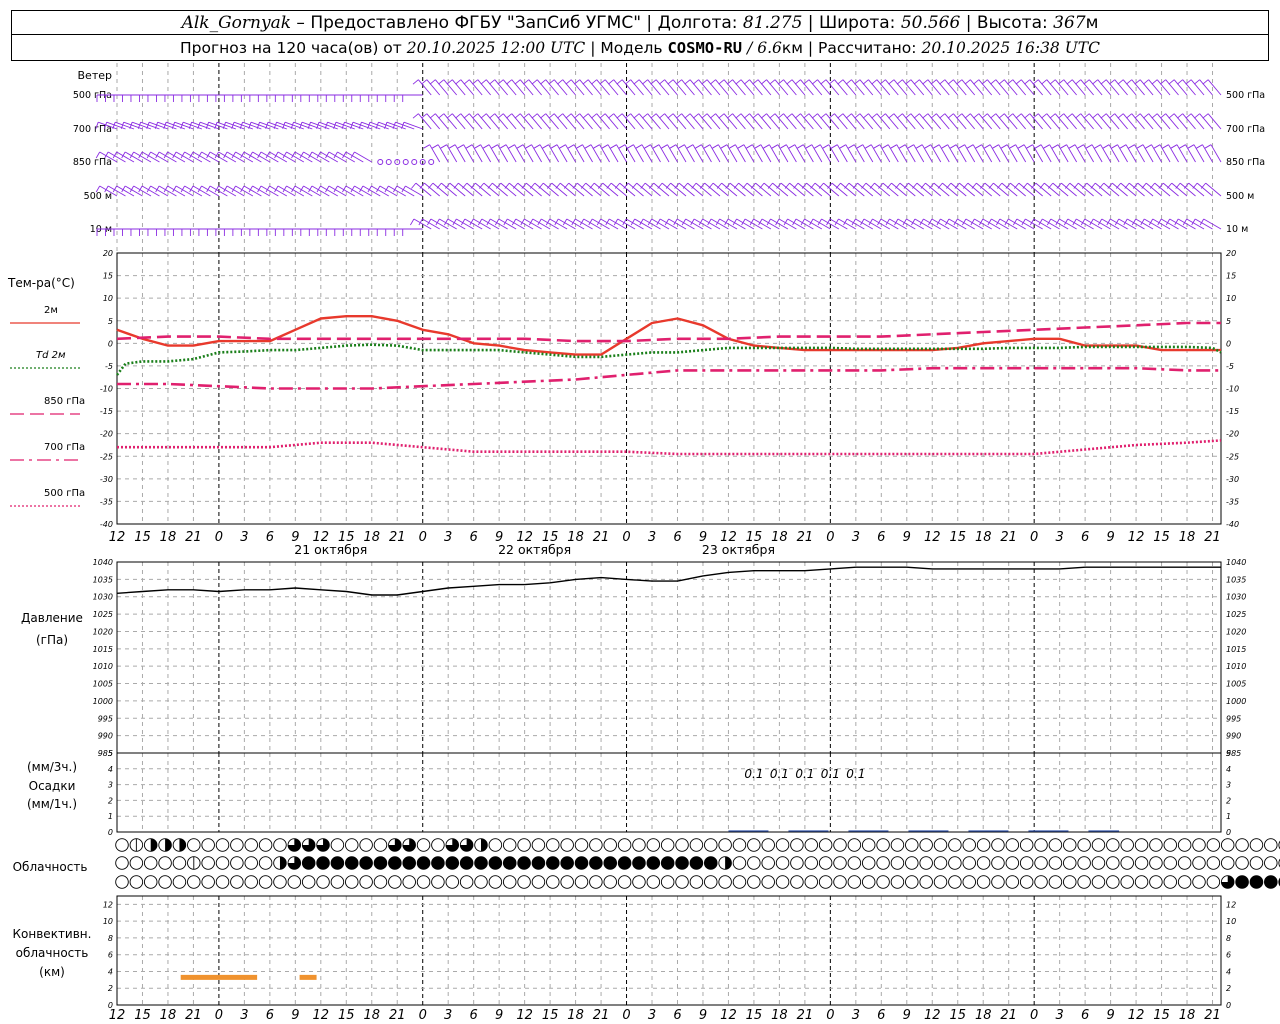 The image size is (1280, 1024). I want to click on y-tick-label-right: 3, so click(1228, 785).